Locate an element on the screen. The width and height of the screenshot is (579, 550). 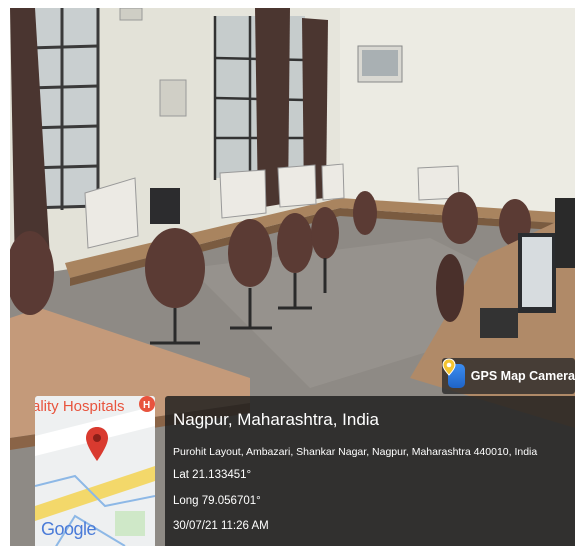
google-logo: Google is located at coordinates (69, 529).